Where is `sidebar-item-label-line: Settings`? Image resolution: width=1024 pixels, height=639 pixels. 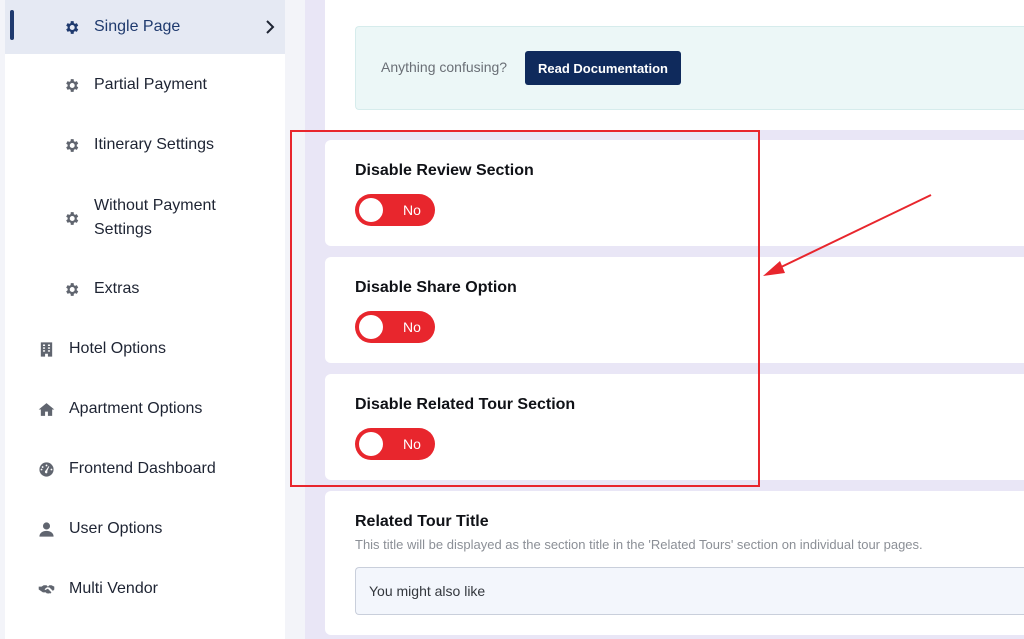
sidebar-item-label-line: Settings is located at coordinates (123, 229).